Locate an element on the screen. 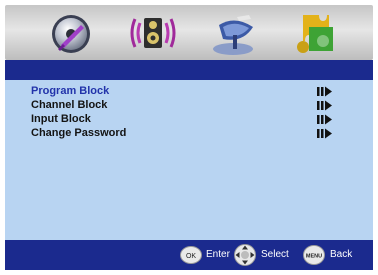  title-band is located at coordinates (189, 70).